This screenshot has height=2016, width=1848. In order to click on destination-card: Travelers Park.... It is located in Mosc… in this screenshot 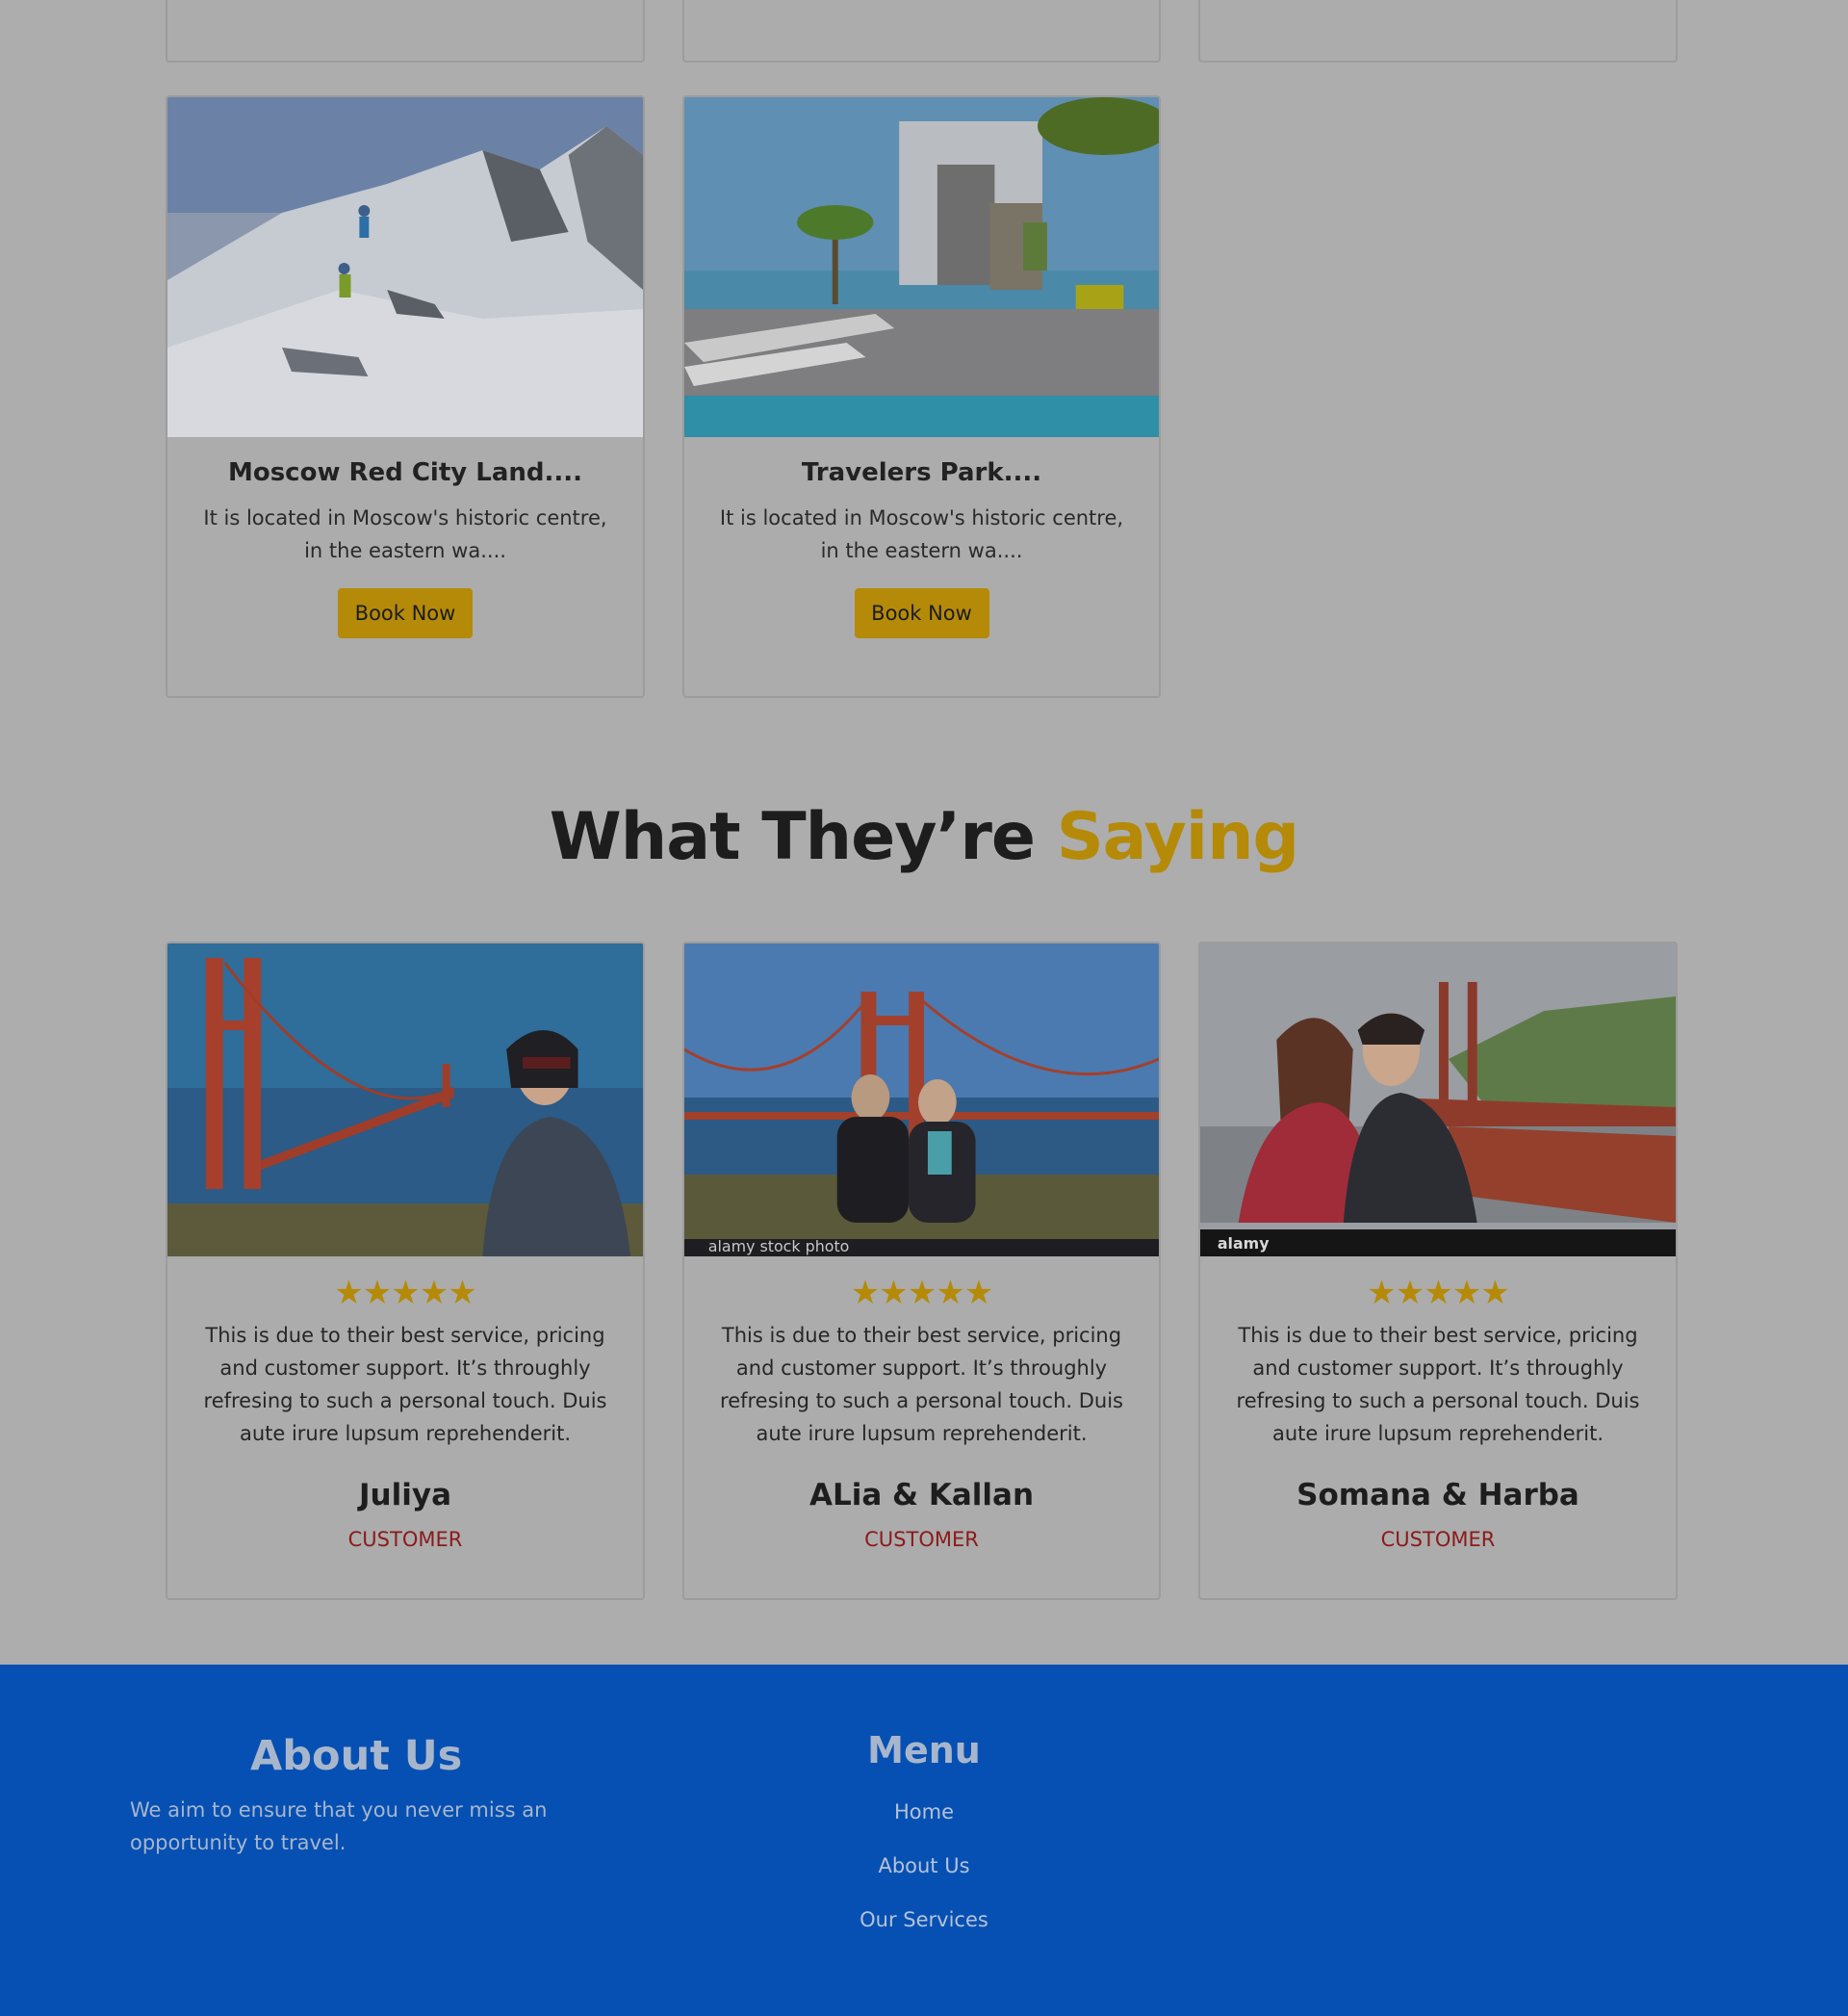, I will do `click(921, 396)`.